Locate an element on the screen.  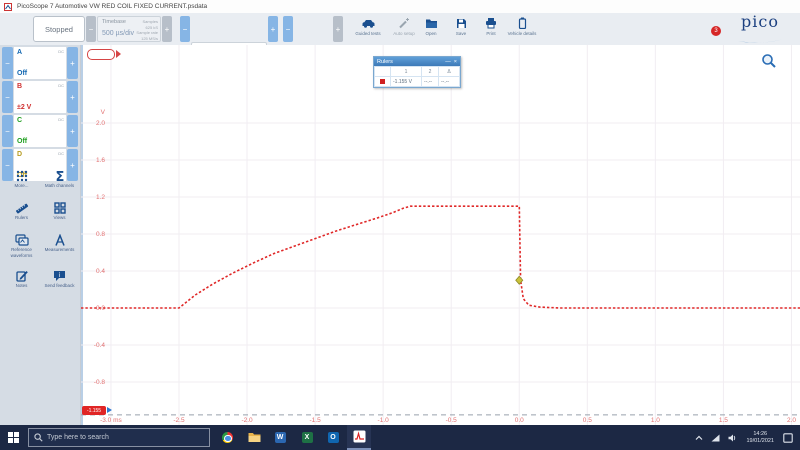
notification-badge: 3 is located at coordinates (716, 31).